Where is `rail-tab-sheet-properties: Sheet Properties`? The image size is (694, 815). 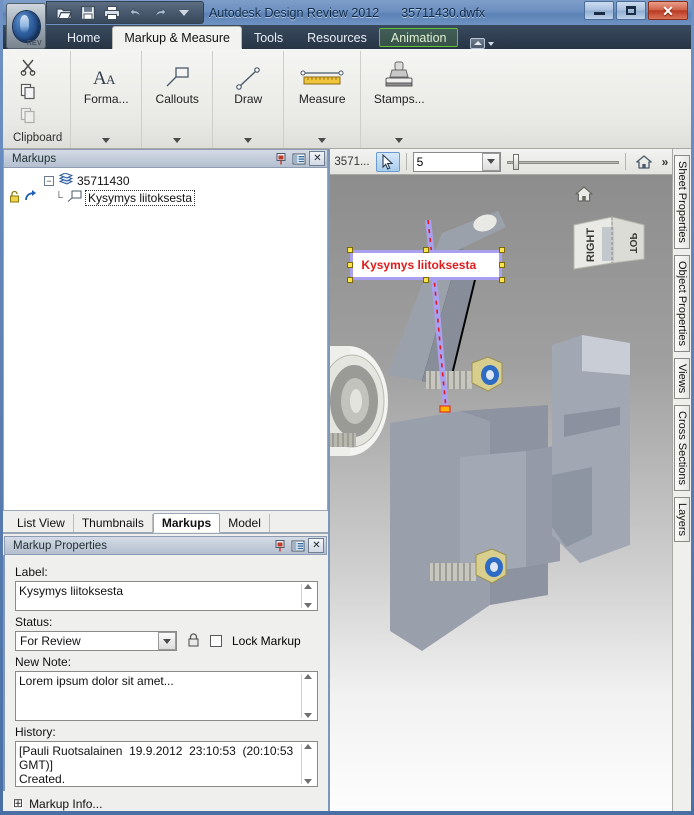 rail-tab-sheet-properties: Sheet Properties is located at coordinates (682, 202).